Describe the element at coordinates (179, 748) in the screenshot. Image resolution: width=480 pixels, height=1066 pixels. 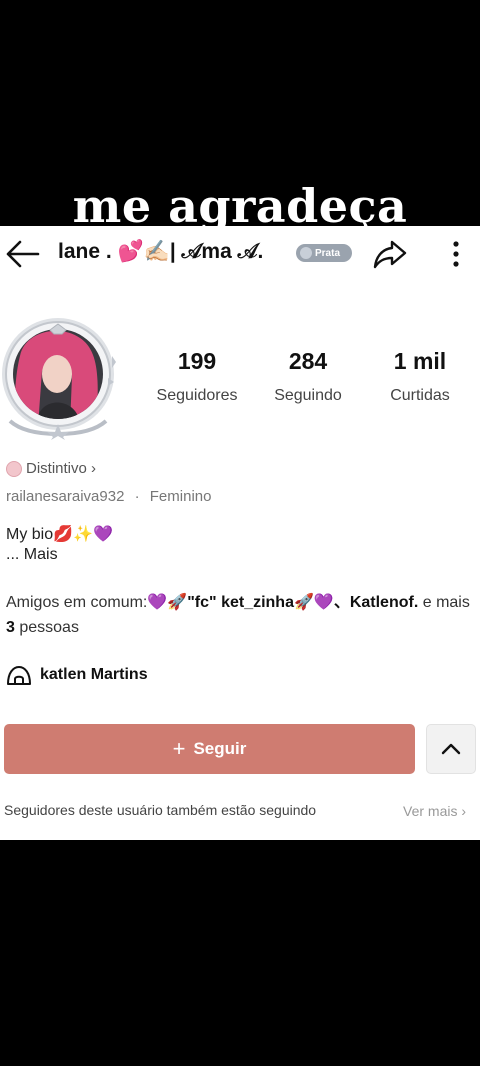
I see `plus-icon: +` at that location.